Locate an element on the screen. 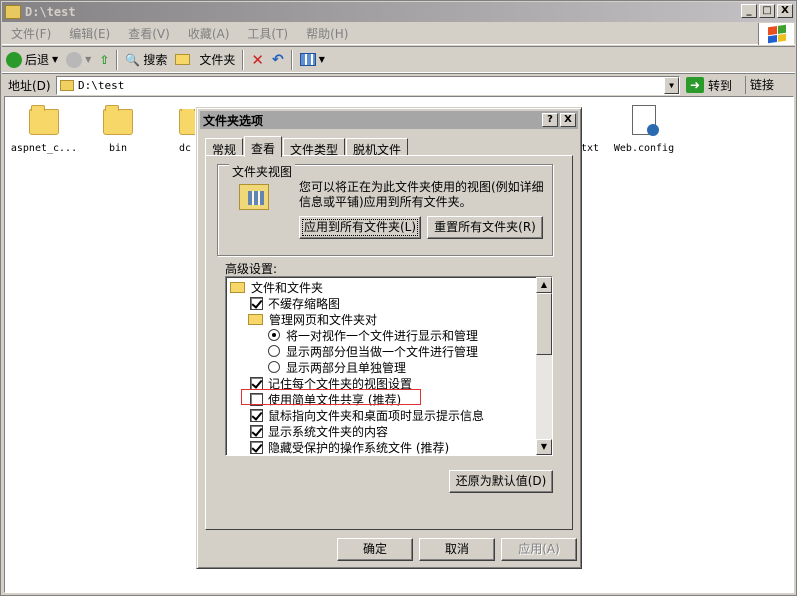  setting-label: 鼠标指向文件夹和桌面项时显示提示信息 is located at coordinates (376, 415).